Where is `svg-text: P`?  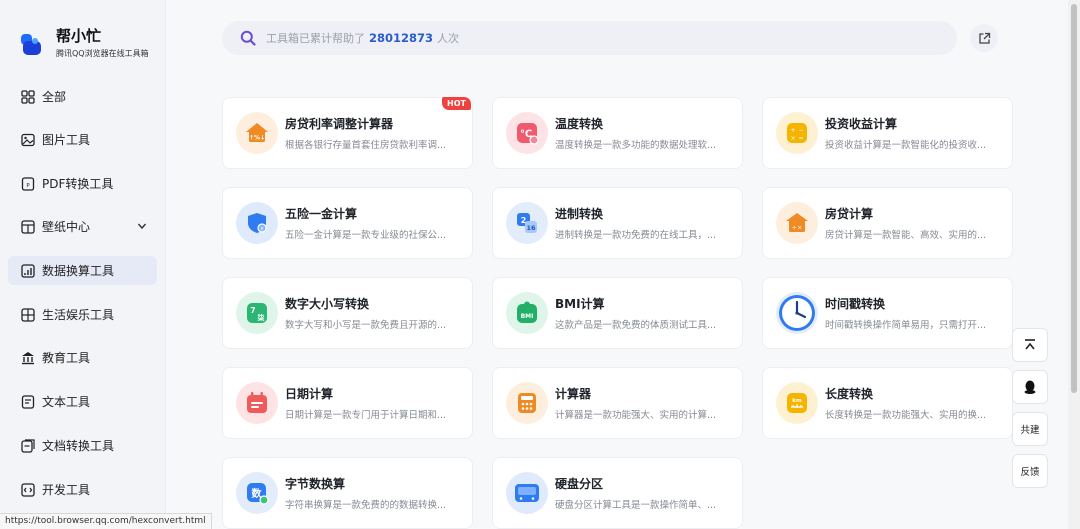
svg-text: P is located at coordinates (28, 186).